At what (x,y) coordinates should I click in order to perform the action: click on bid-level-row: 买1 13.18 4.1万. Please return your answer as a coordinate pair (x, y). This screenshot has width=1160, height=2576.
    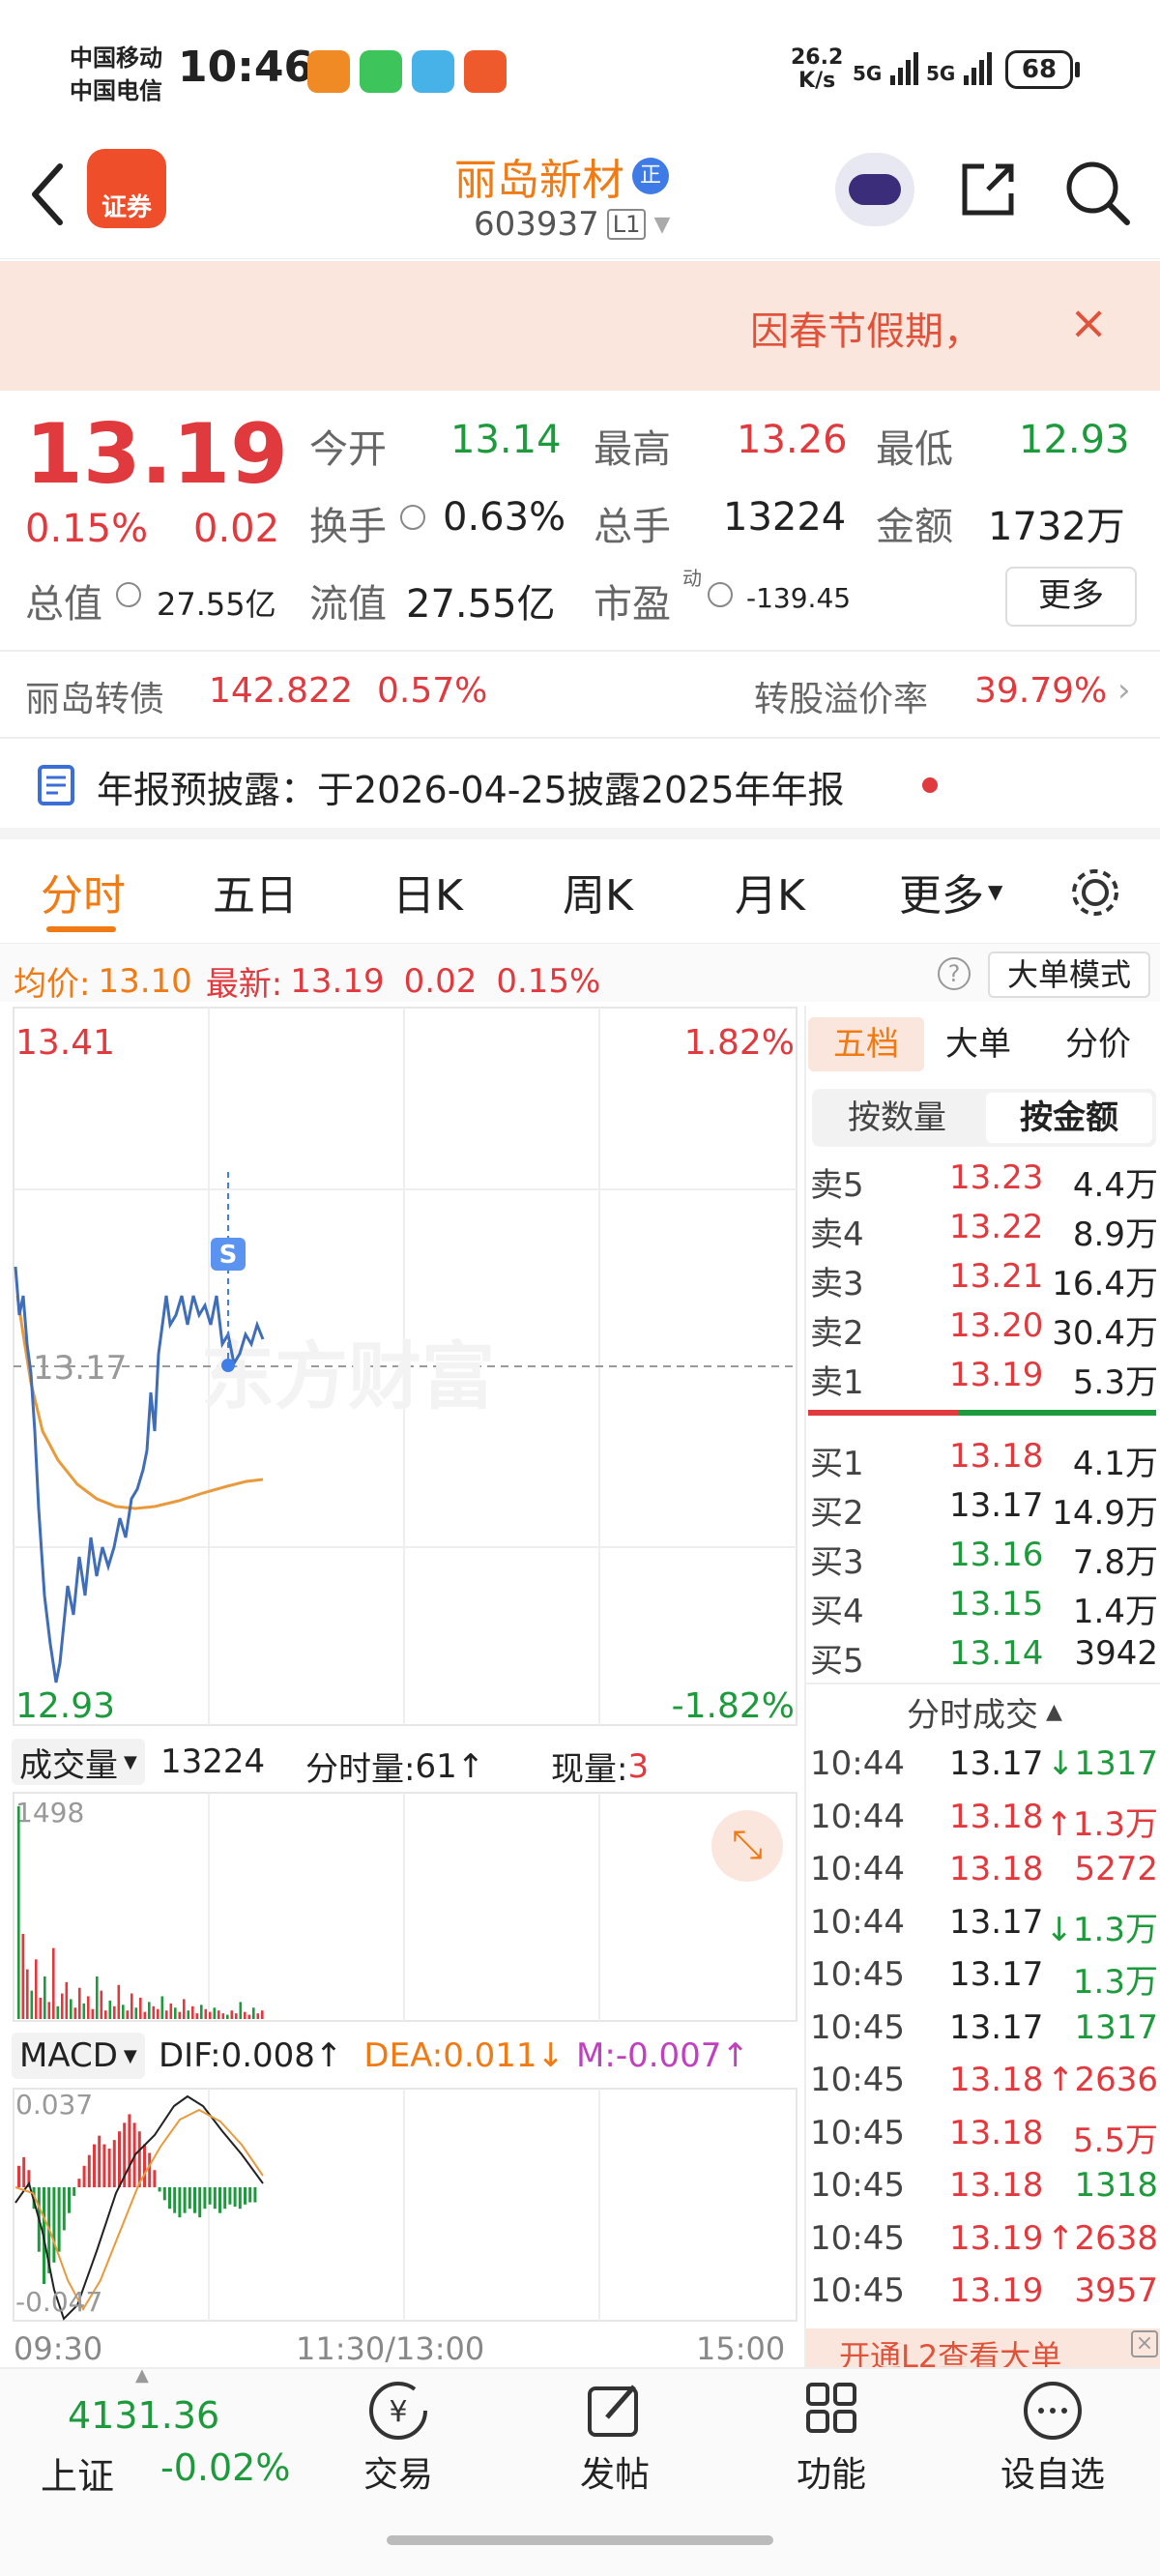
    Looking at the image, I should click on (983, 1458).